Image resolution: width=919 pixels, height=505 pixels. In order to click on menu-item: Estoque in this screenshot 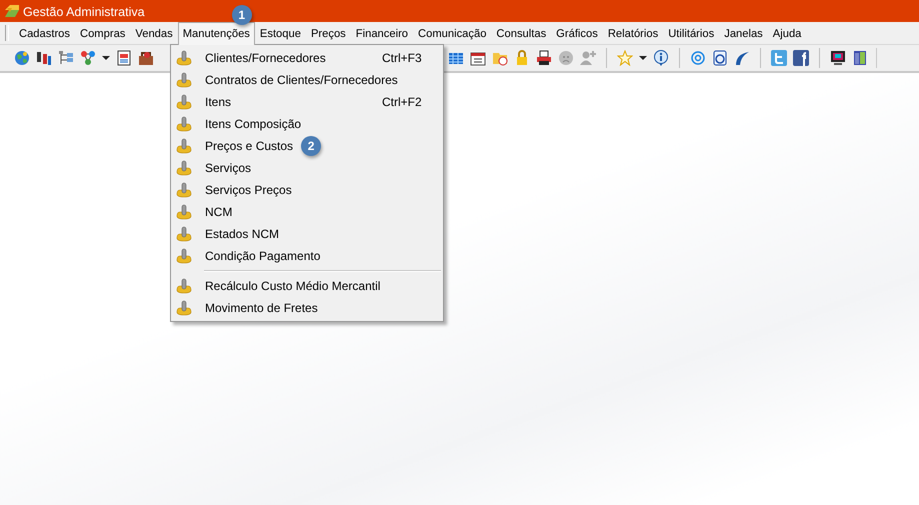, I will do `click(280, 33)`.